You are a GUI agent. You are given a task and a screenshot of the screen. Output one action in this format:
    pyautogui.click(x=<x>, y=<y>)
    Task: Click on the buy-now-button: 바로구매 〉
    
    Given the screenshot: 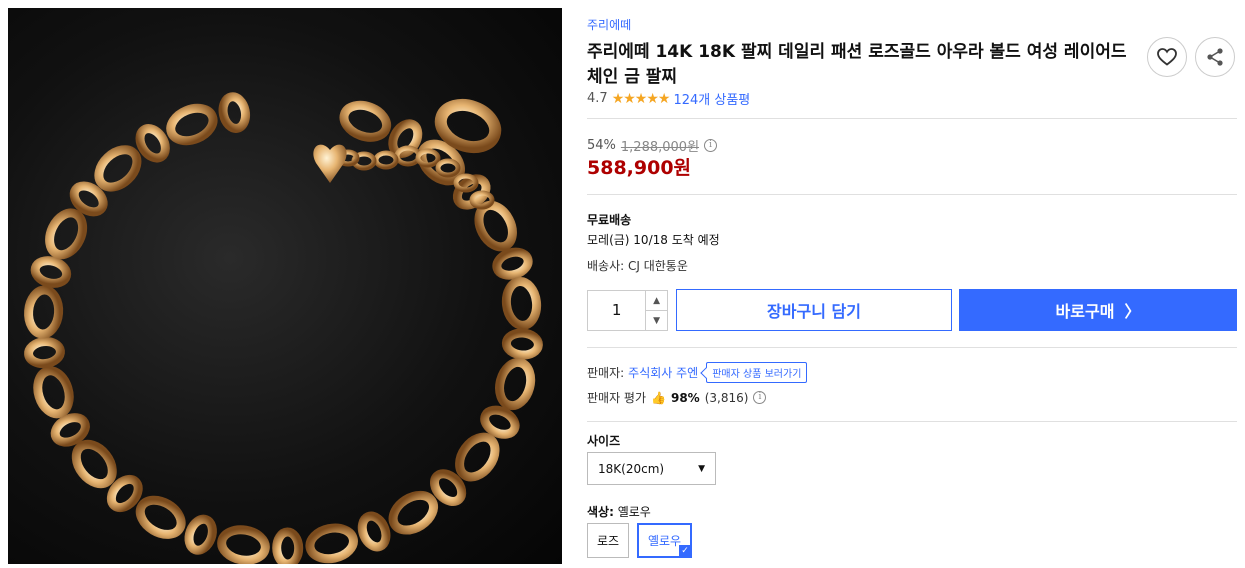 What is the action you would take?
    pyautogui.click(x=1098, y=310)
    